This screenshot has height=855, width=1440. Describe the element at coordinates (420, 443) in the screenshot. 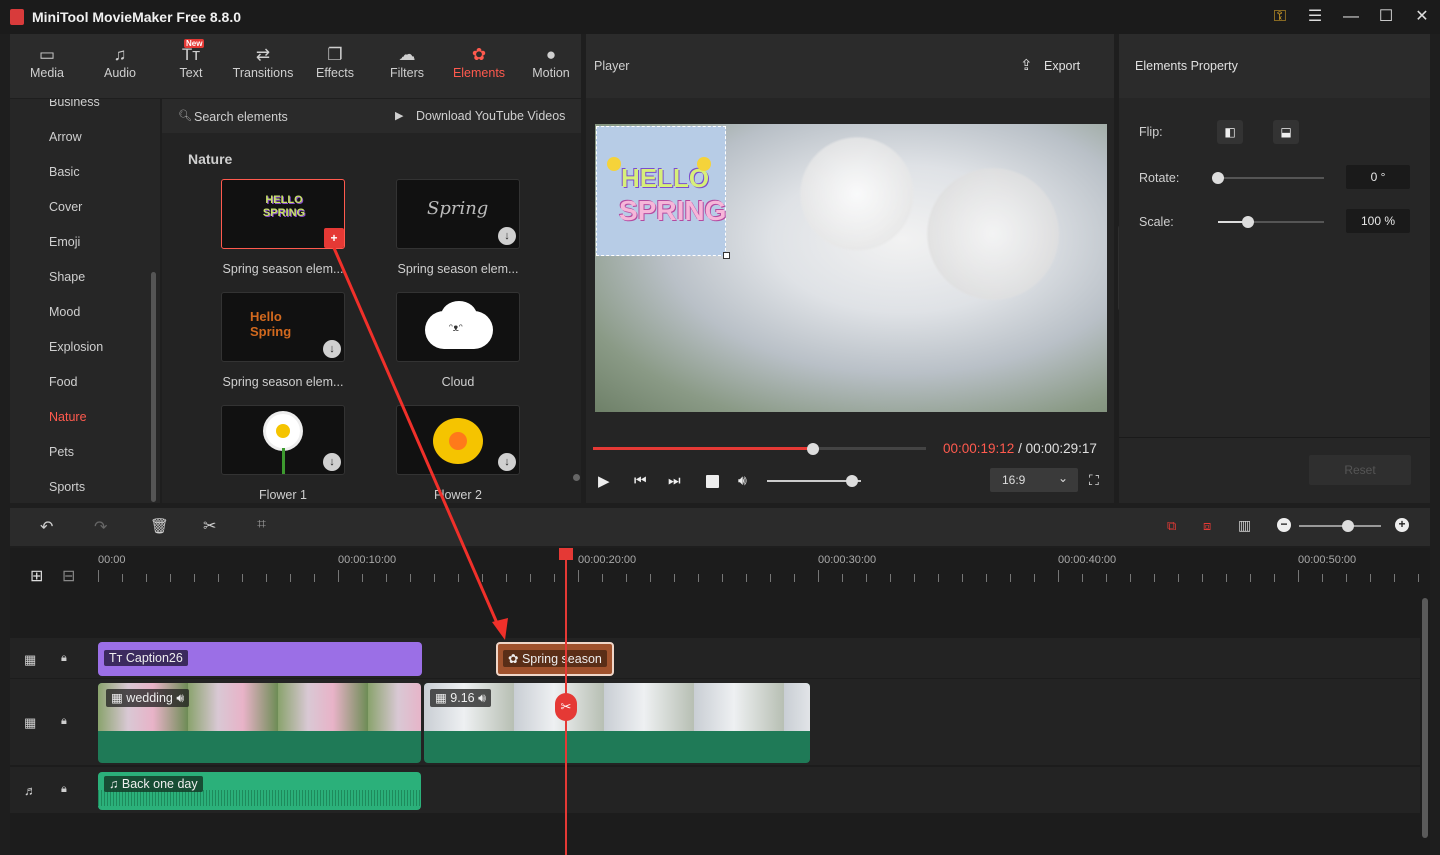

I see `annotation-arrow` at that location.